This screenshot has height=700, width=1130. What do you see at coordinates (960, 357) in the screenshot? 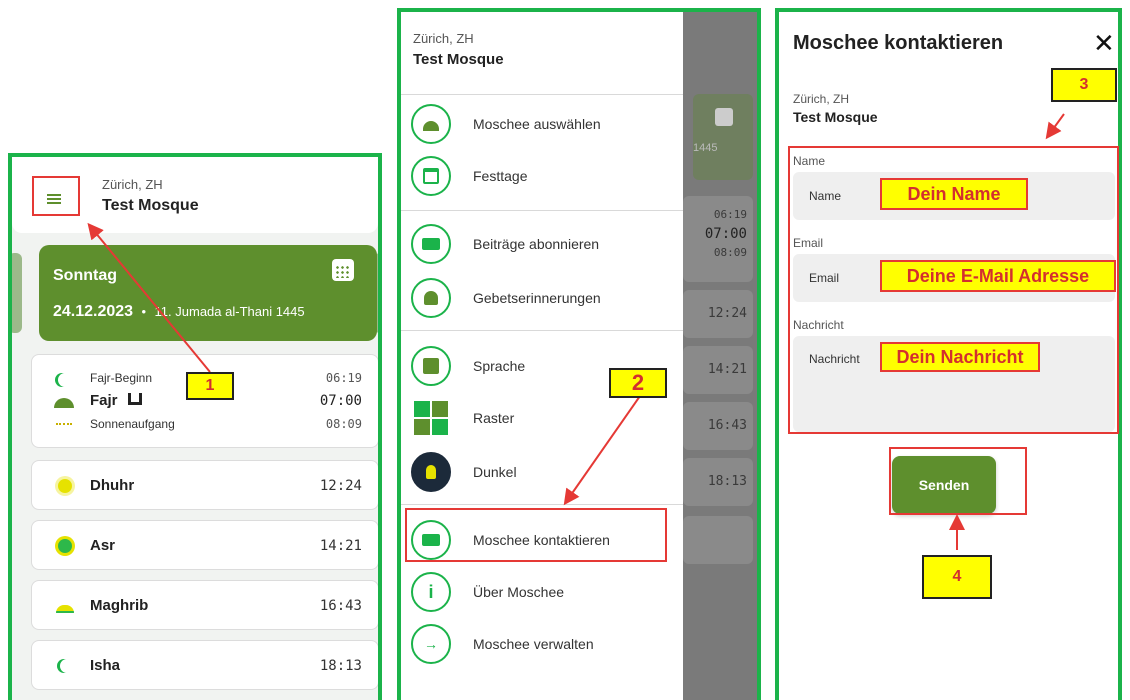
I see `message-hint: Dein Nachricht` at bounding box center [960, 357].